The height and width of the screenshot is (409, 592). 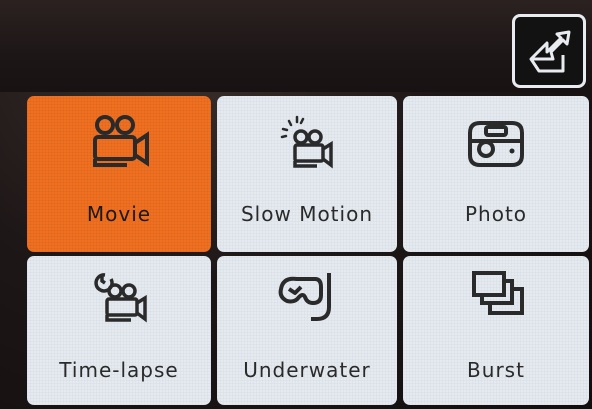 I want to click on back-button, so click(x=549, y=51).